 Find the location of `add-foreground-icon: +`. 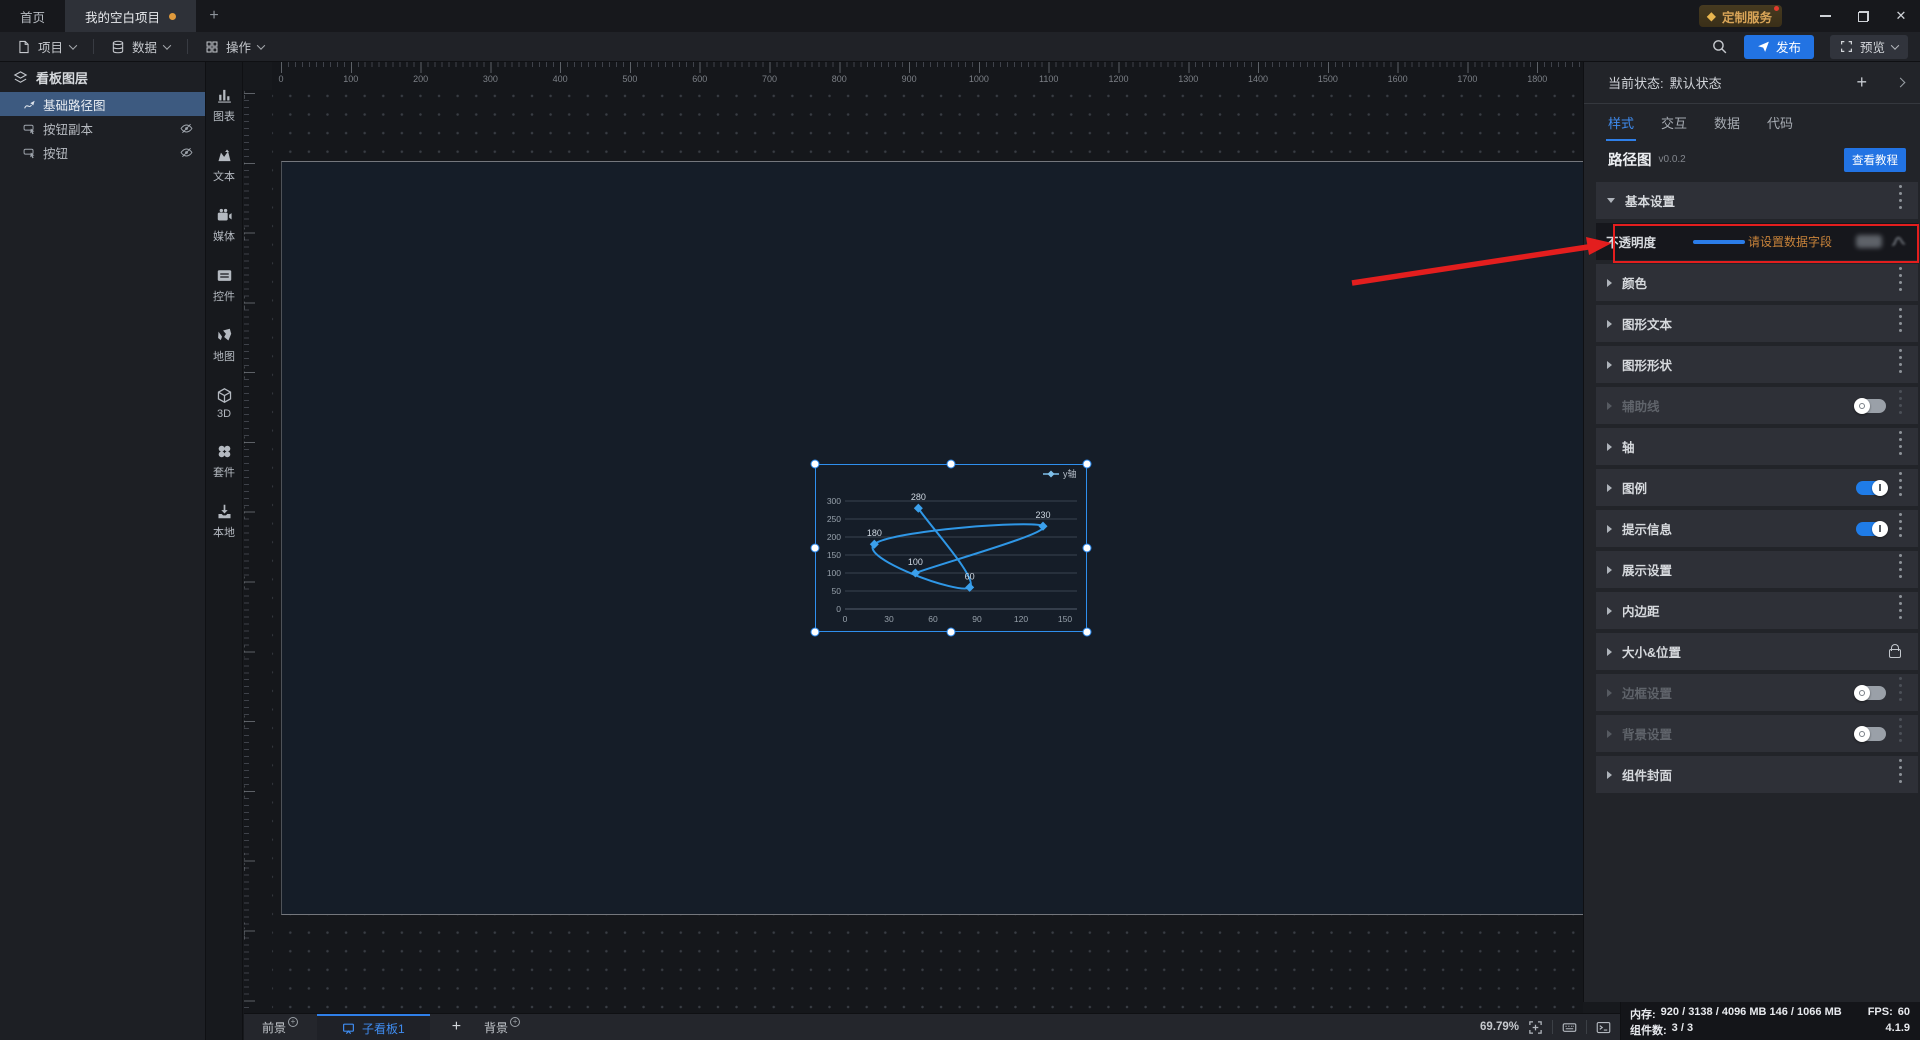

add-foreground-icon: + is located at coordinates (293, 1022).